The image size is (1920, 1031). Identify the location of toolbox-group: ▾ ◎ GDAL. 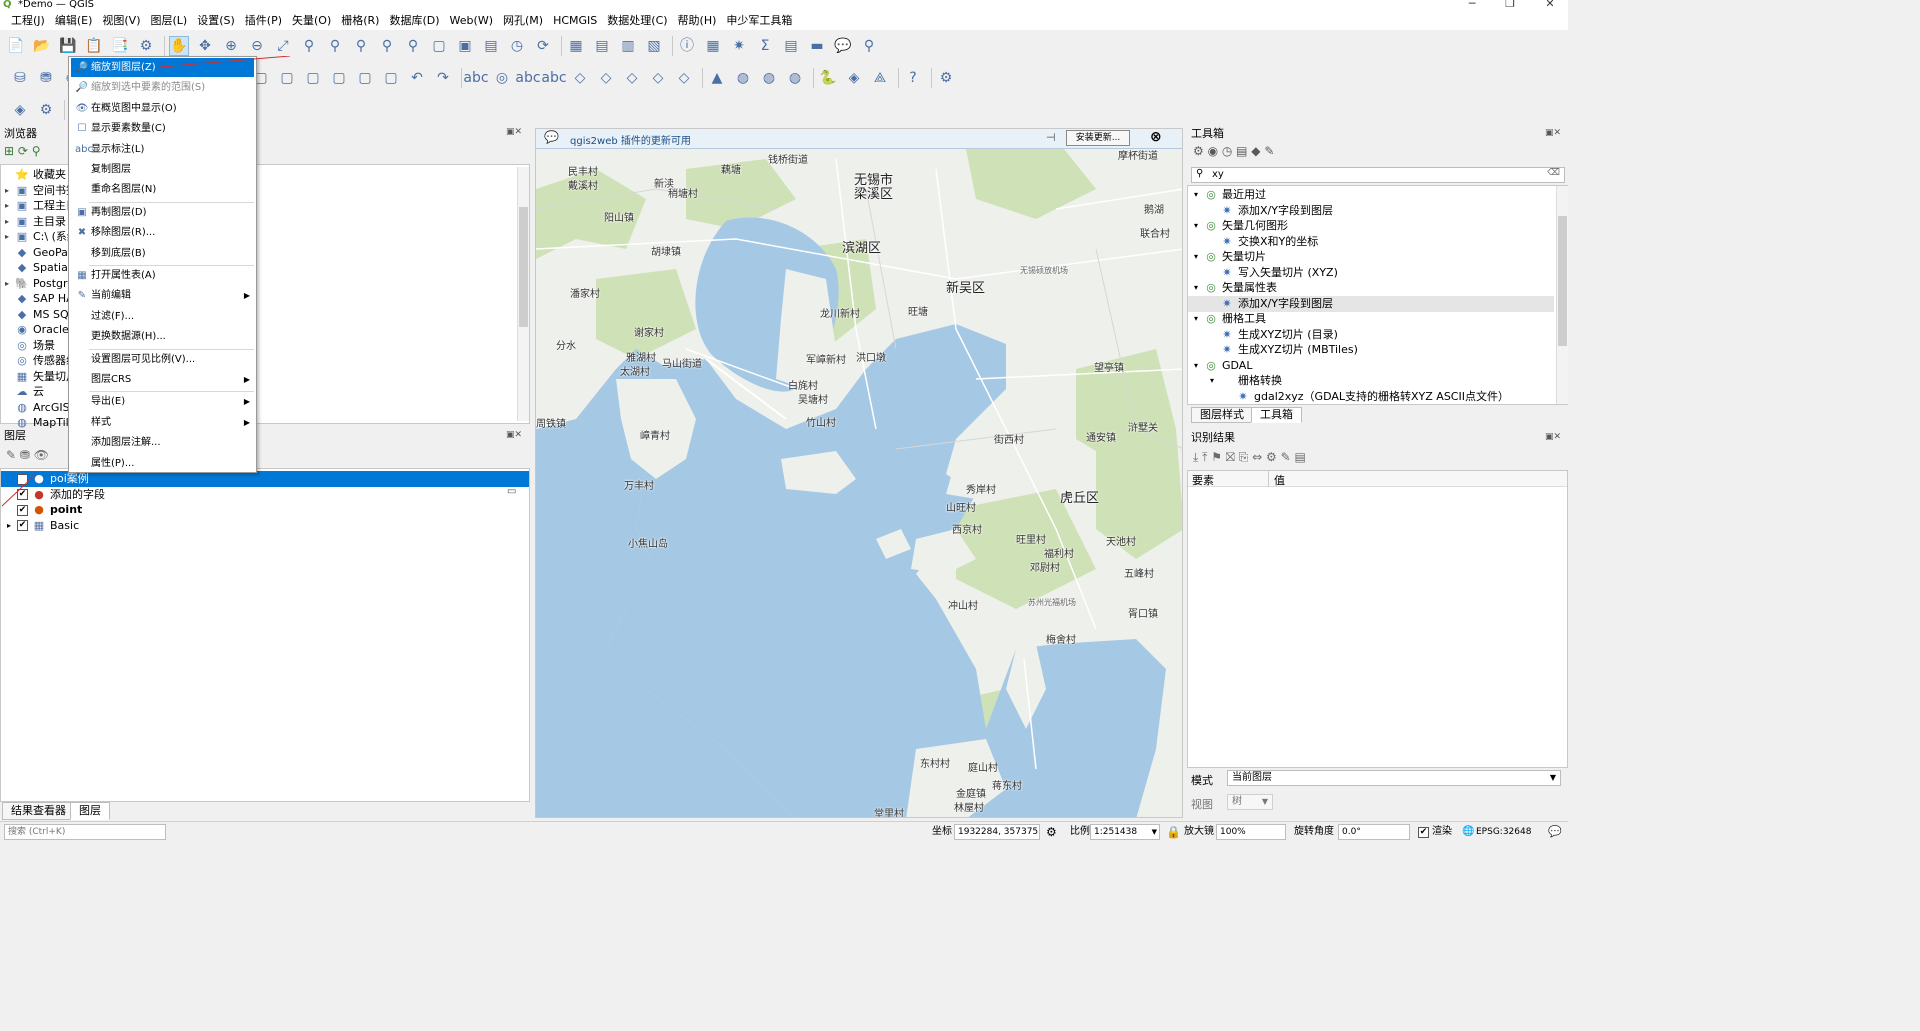
(1371, 366).